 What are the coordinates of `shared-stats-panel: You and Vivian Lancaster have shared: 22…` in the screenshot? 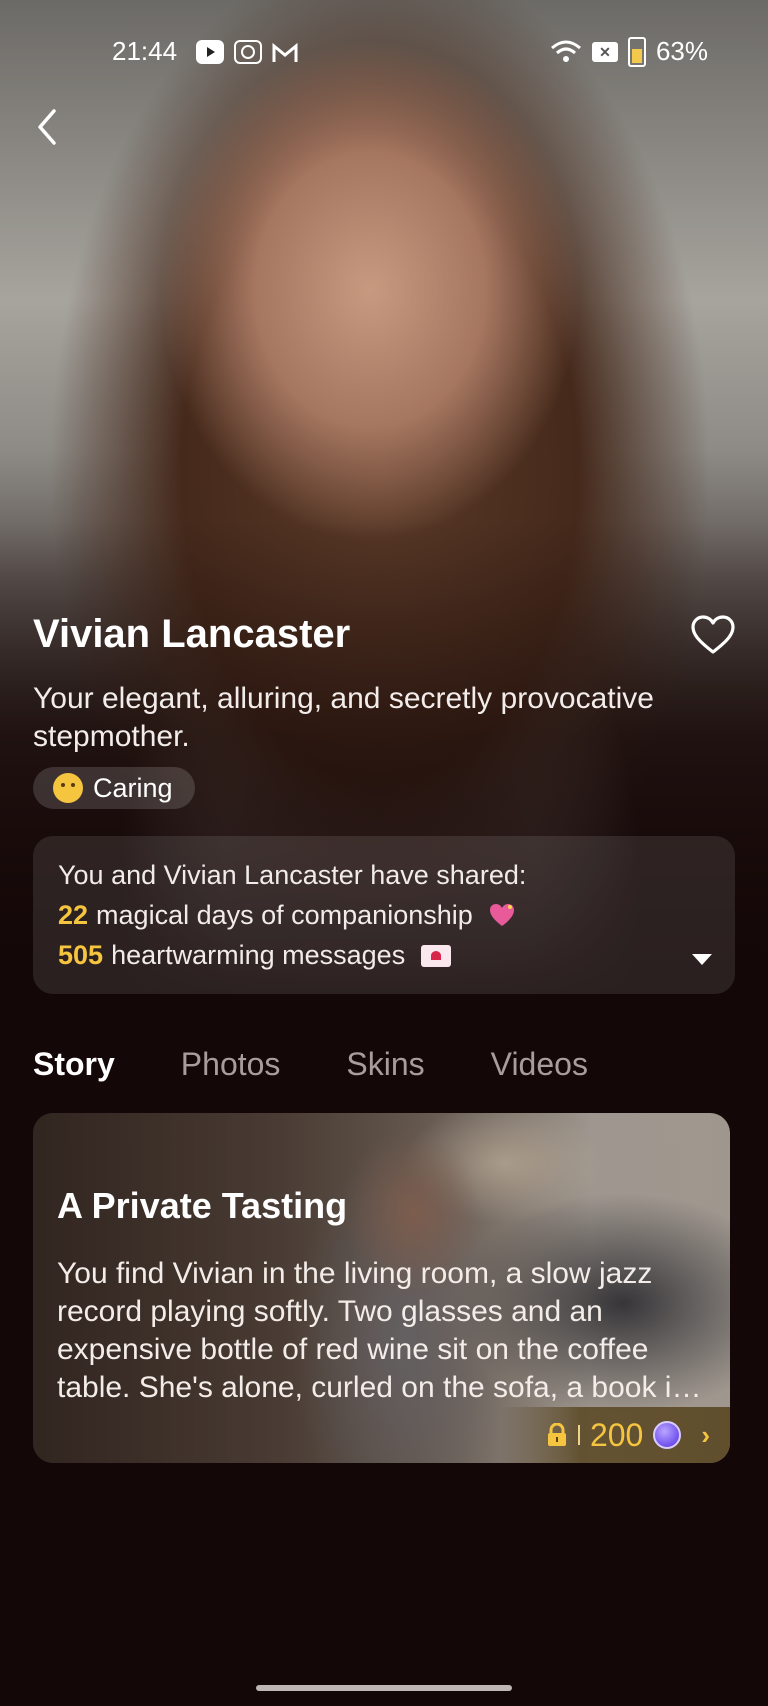 It's located at (384, 915).